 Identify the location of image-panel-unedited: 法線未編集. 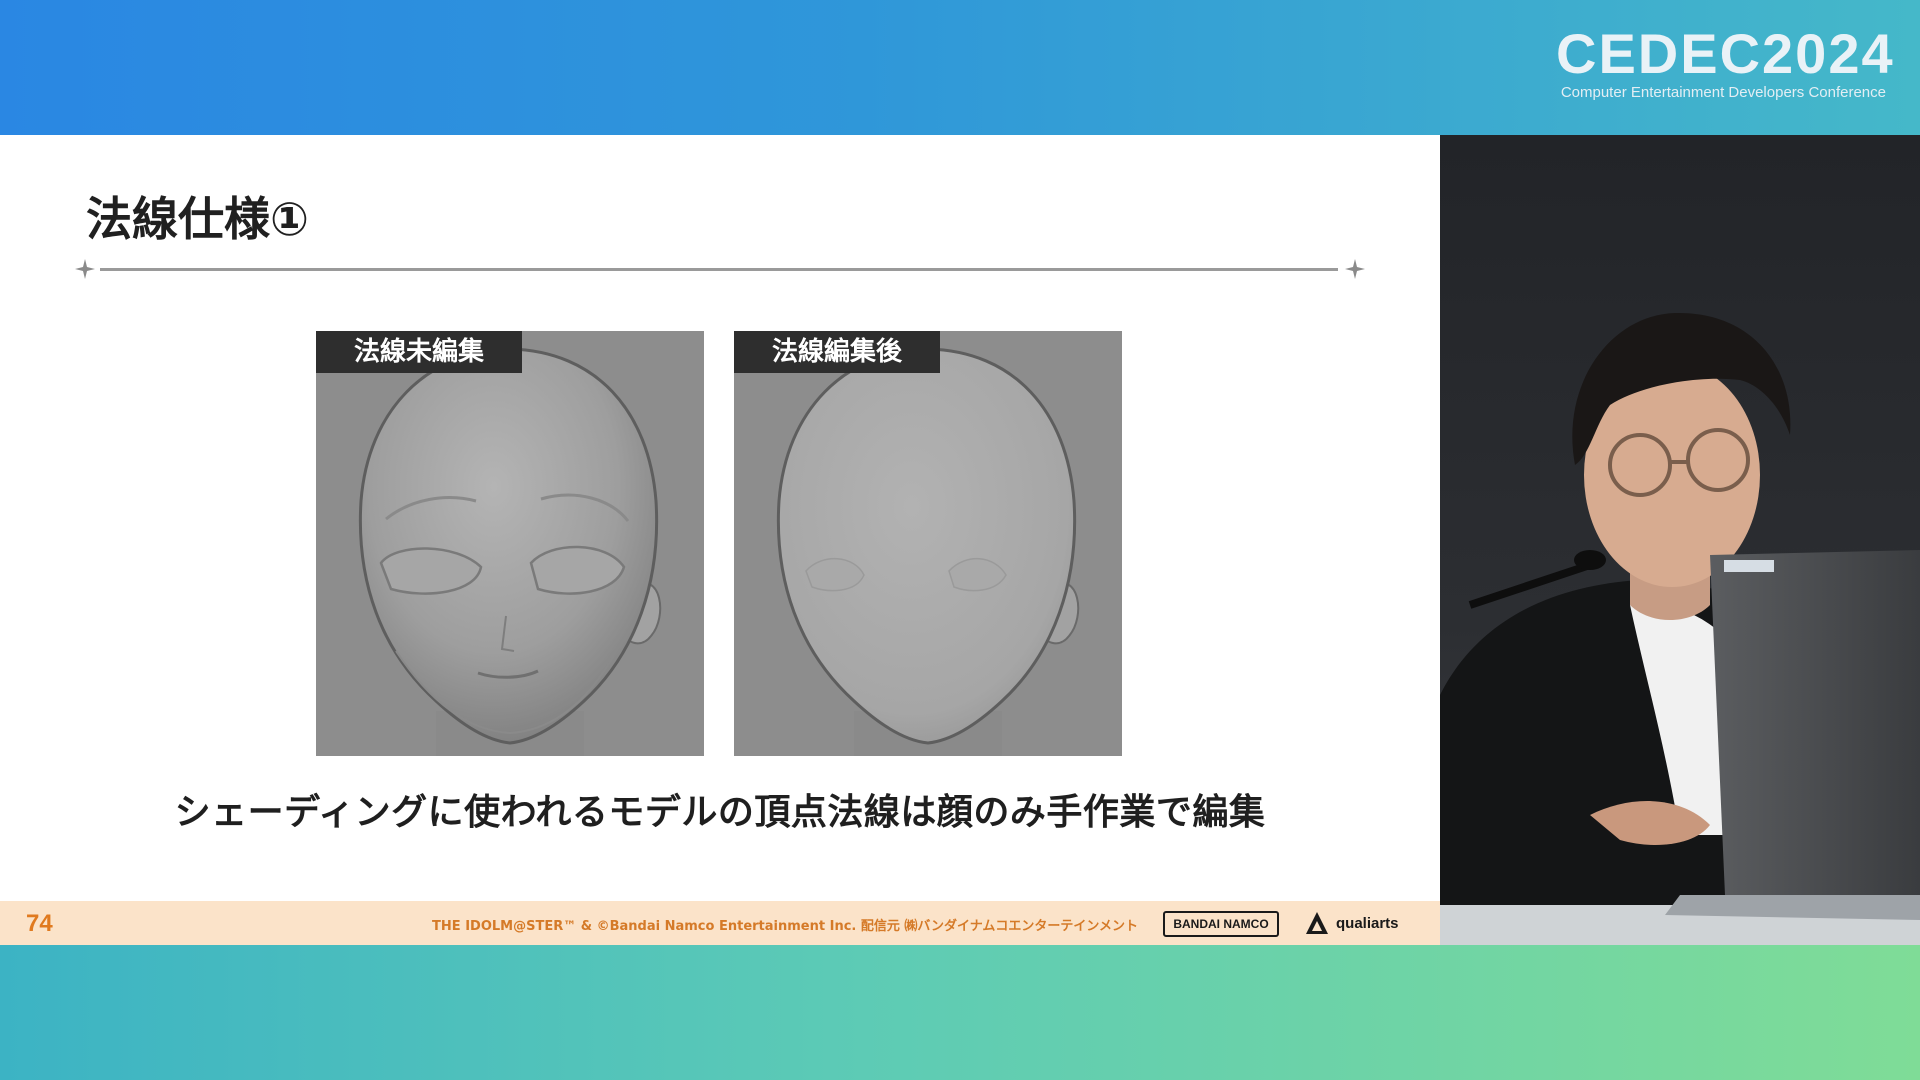
(510, 543).